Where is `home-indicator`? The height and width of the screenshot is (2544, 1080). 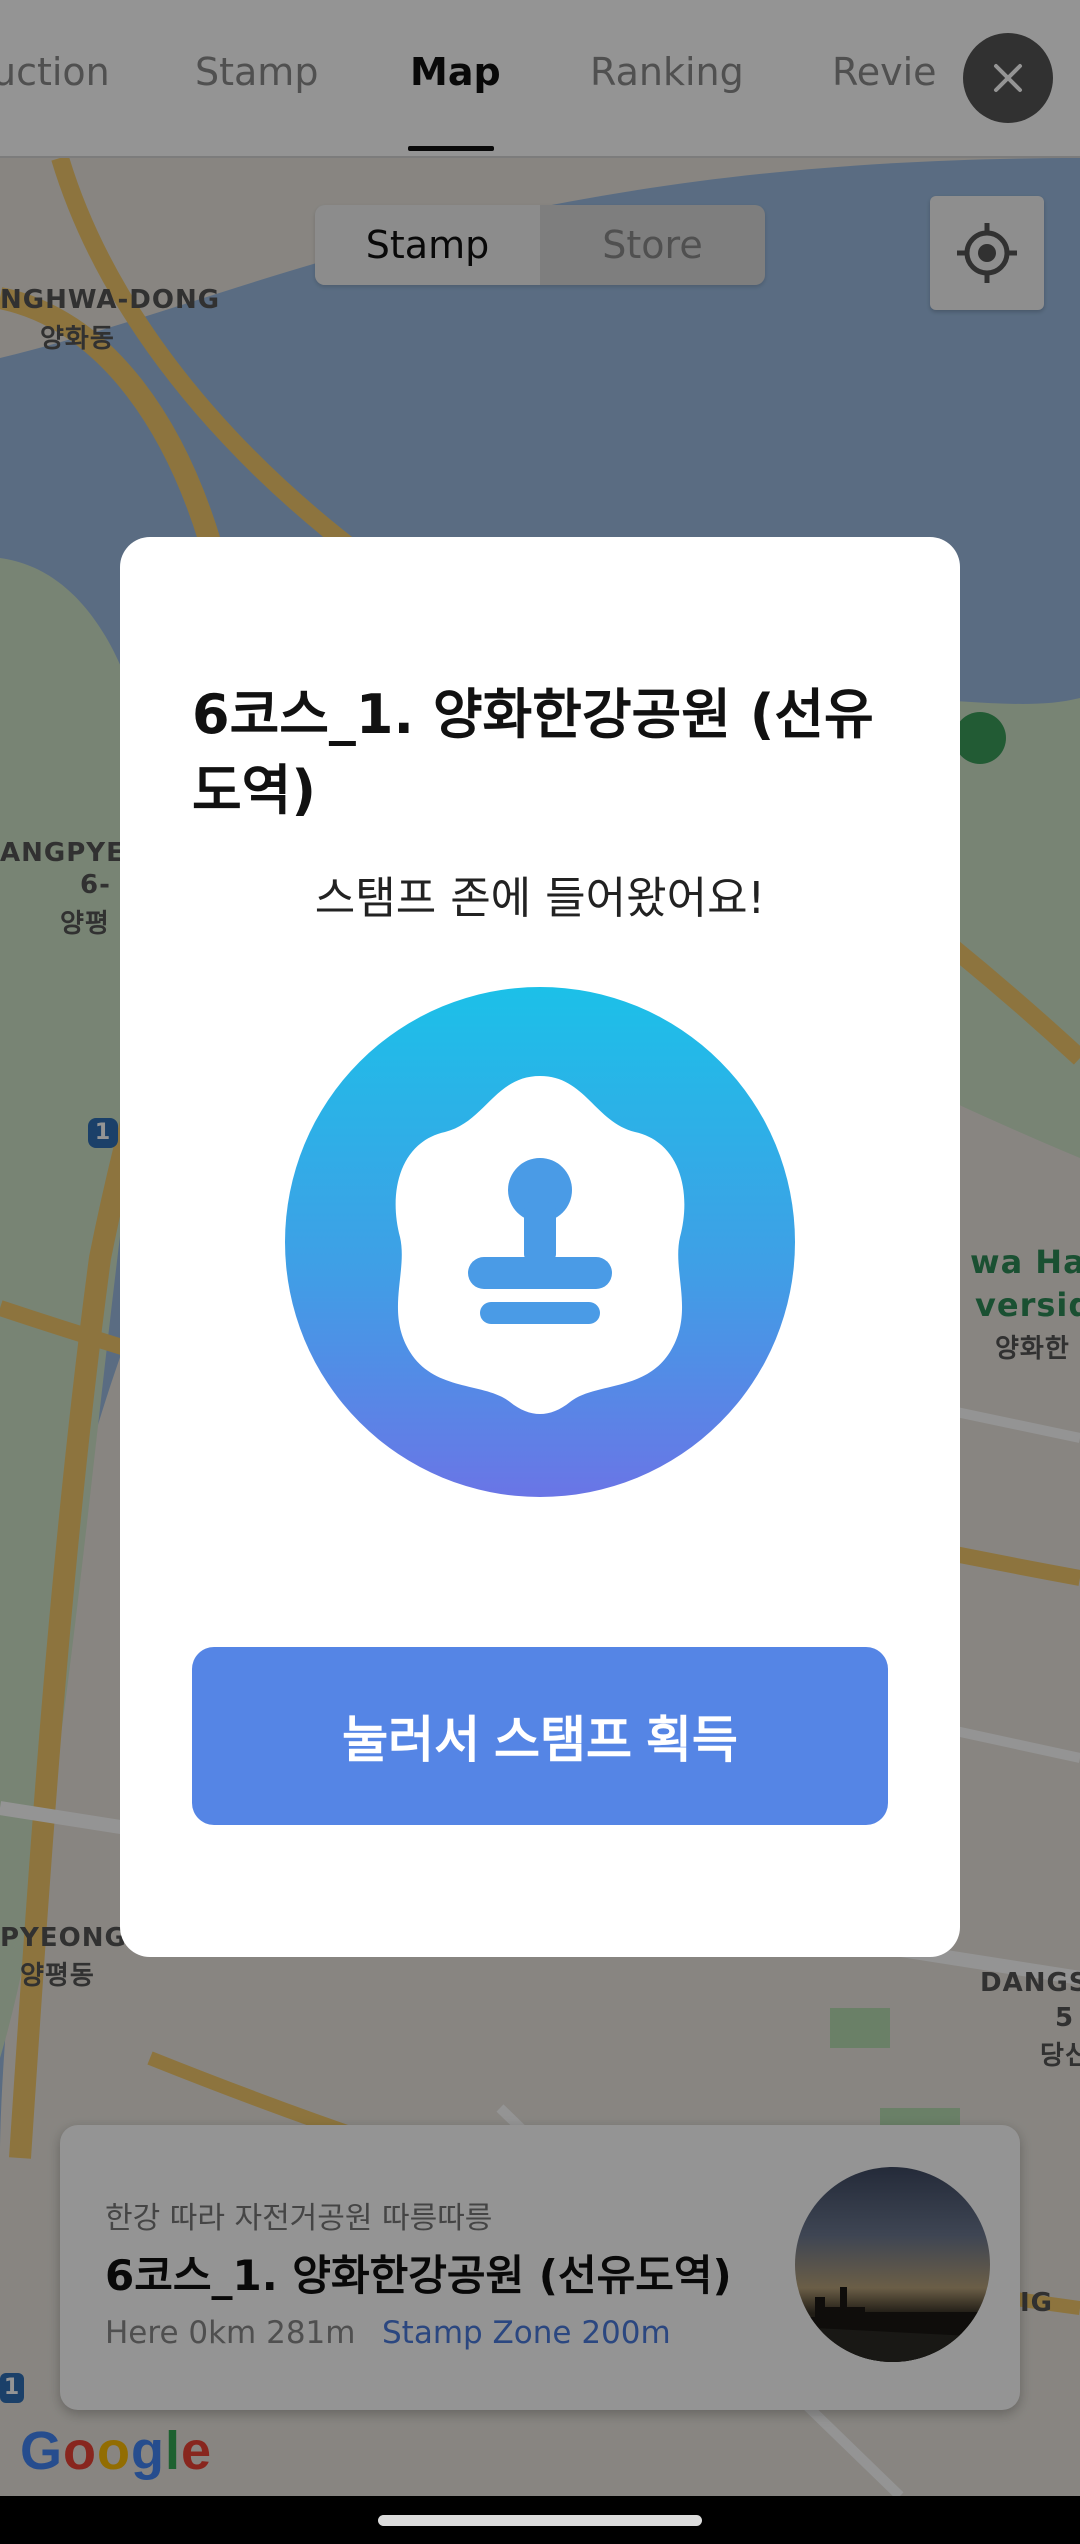
home-indicator is located at coordinates (540, 2520).